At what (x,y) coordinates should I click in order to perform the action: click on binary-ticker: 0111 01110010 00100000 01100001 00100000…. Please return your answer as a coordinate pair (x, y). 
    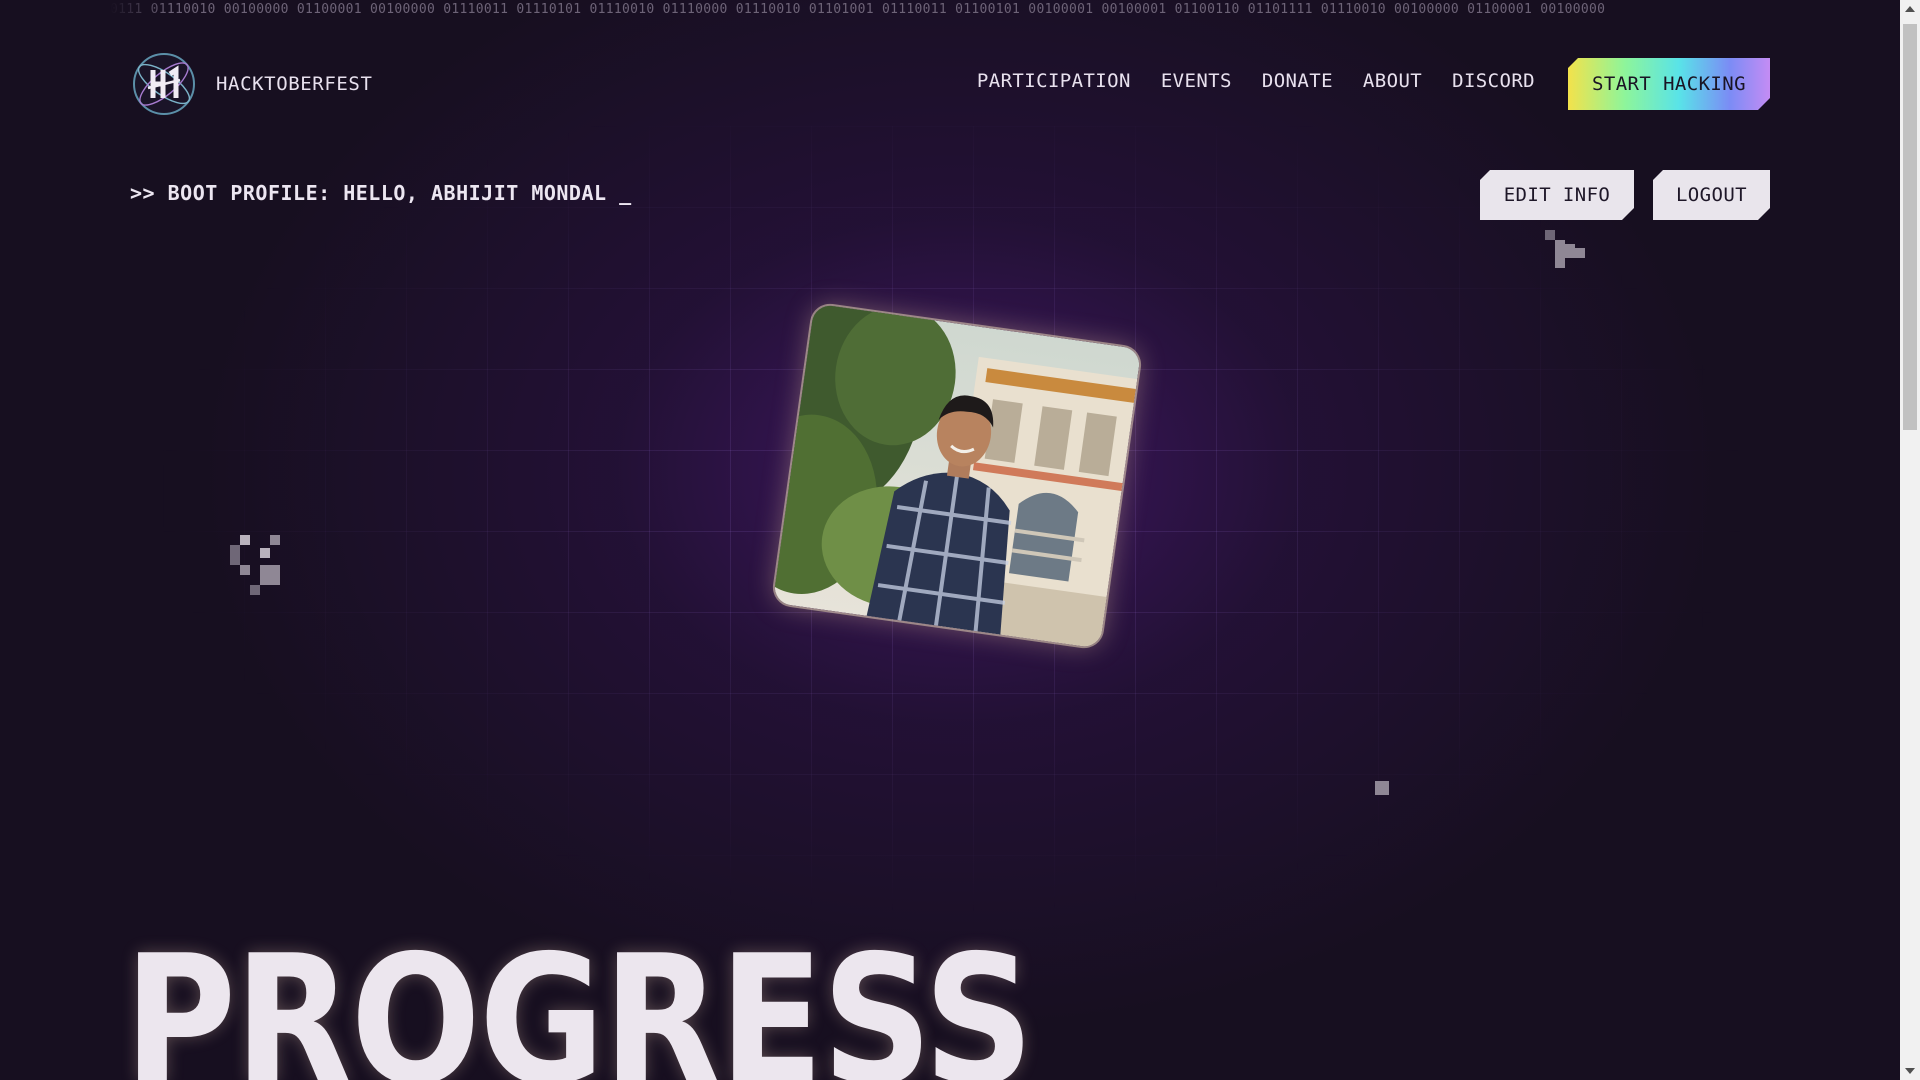
    Looking at the image, I should click on (858, 9).